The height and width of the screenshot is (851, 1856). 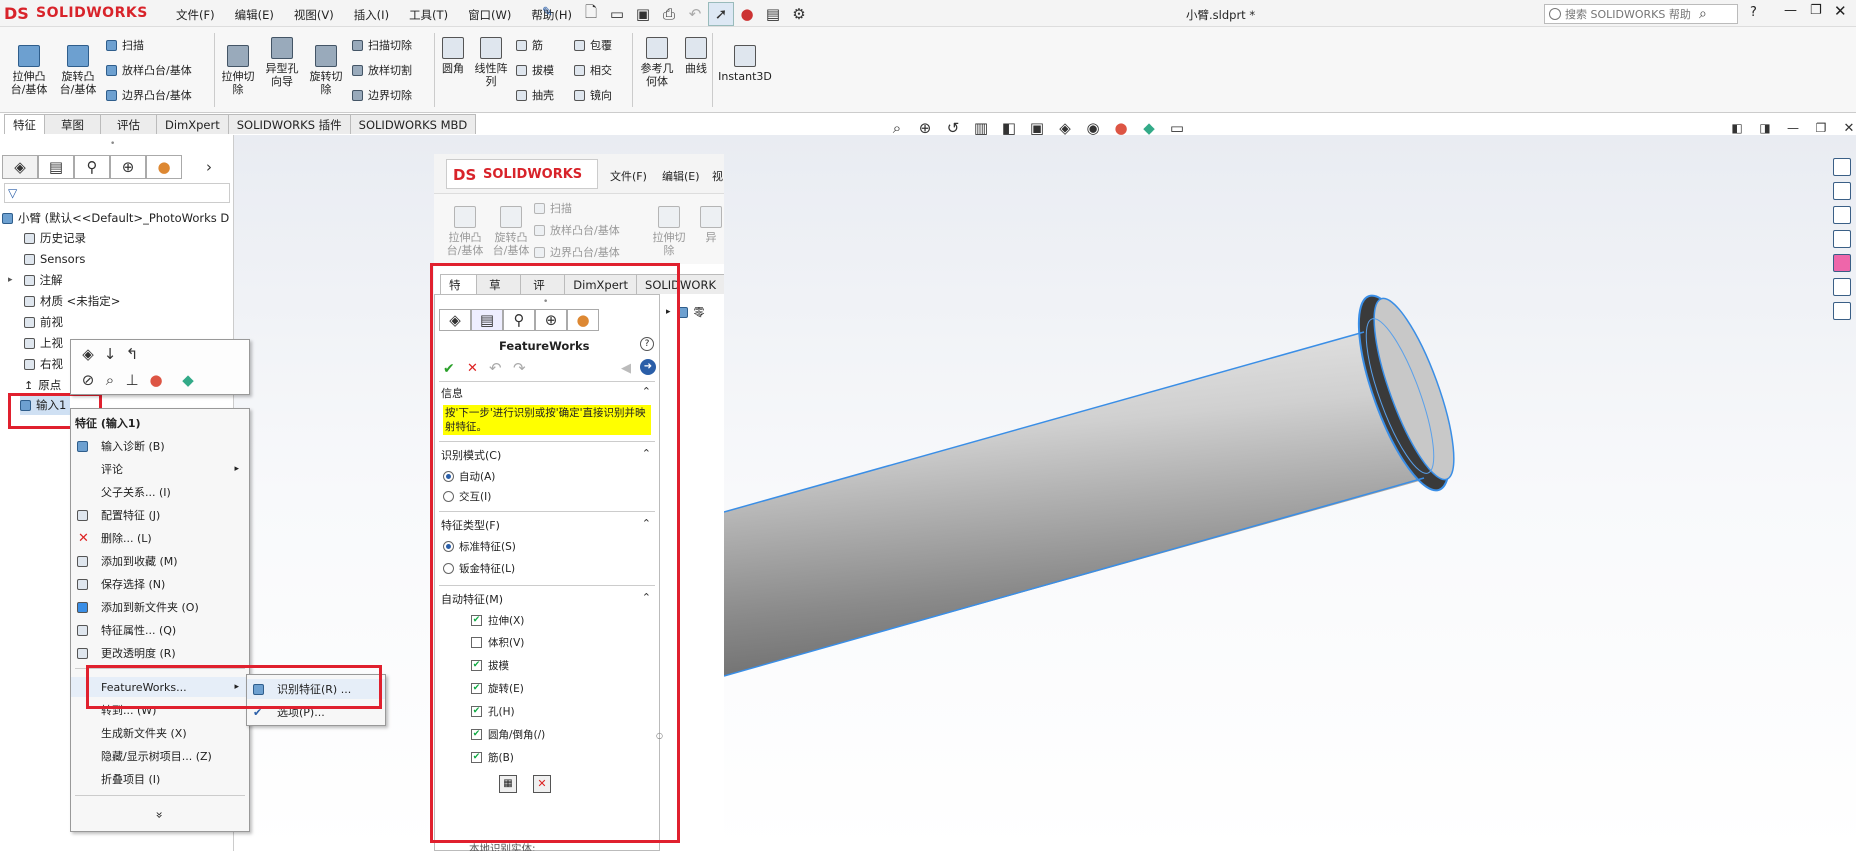 What do you see at coordinates (125, 45) in the screenshot?
I see `sweep-button: 扫描` at bounding box center [125, 45].